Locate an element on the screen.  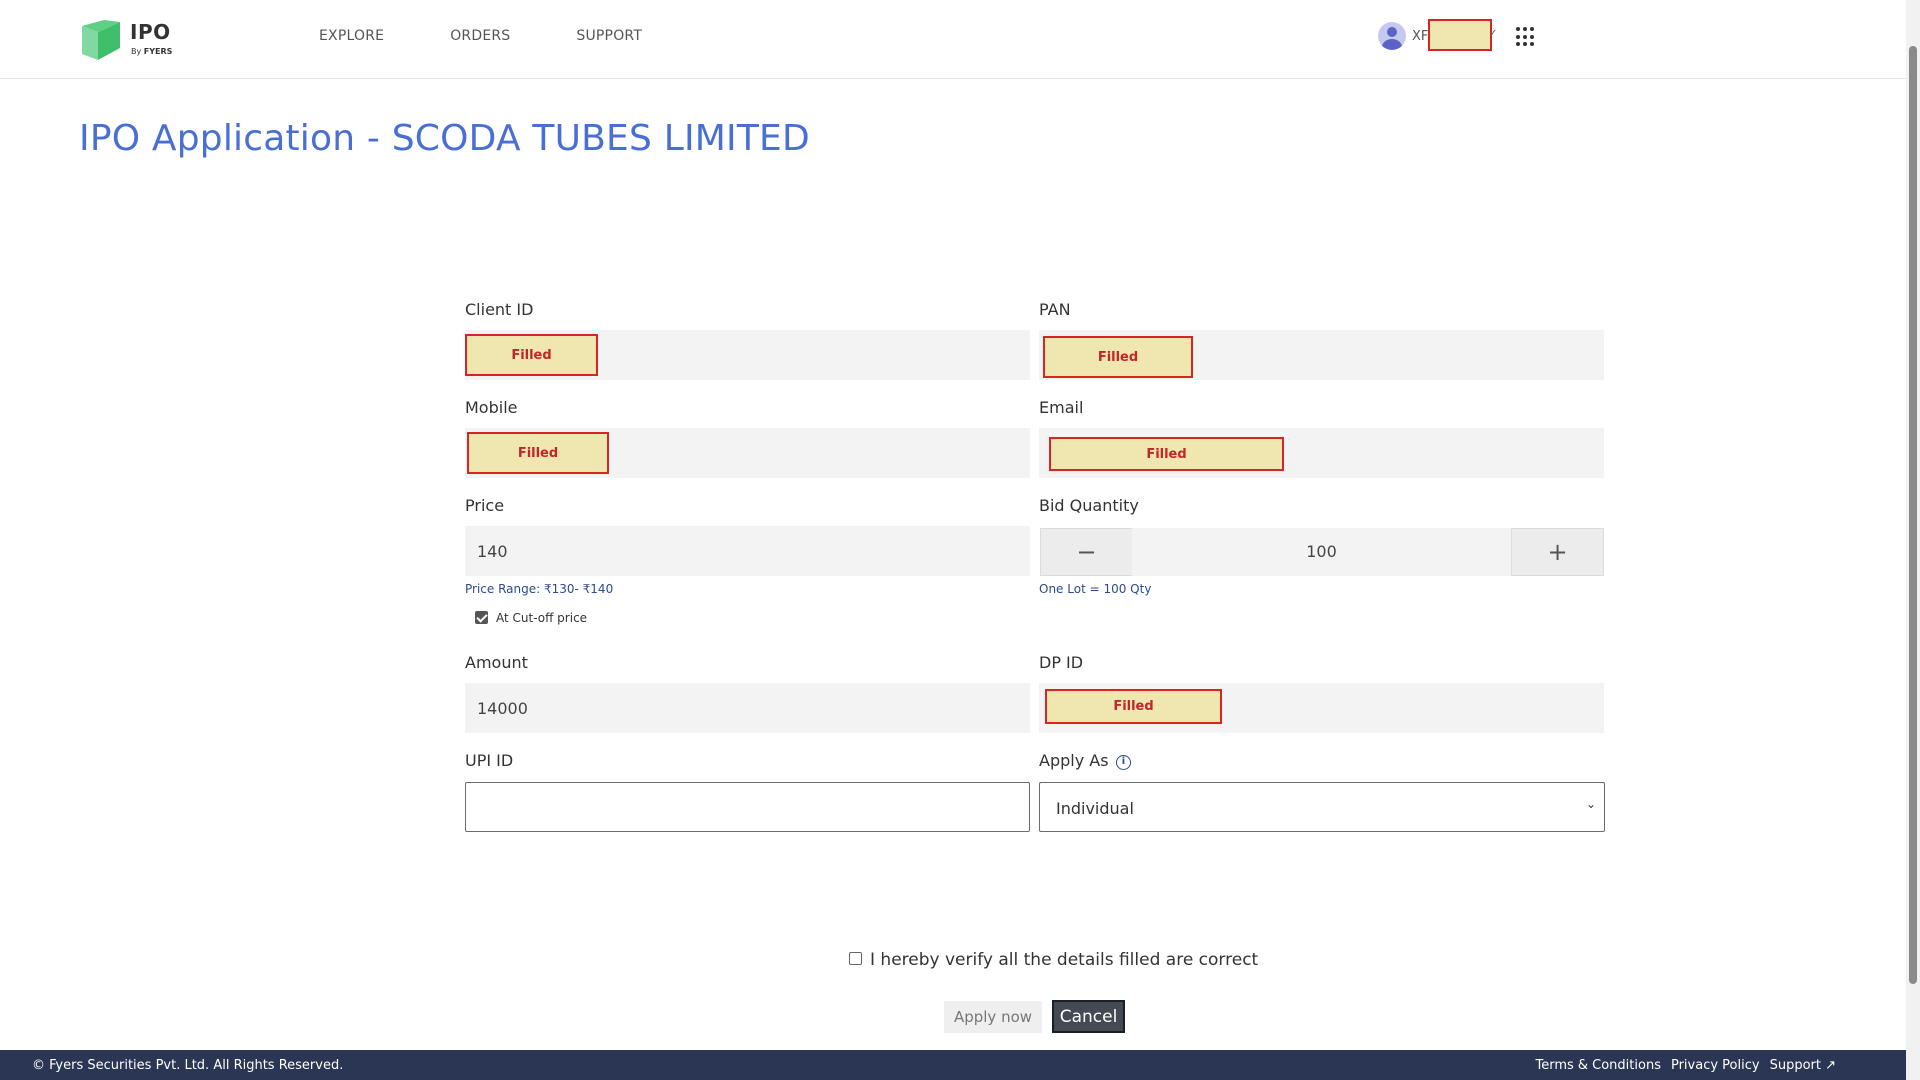
chevron-down-icon: ✓ is located at coordinates (1493, 33).